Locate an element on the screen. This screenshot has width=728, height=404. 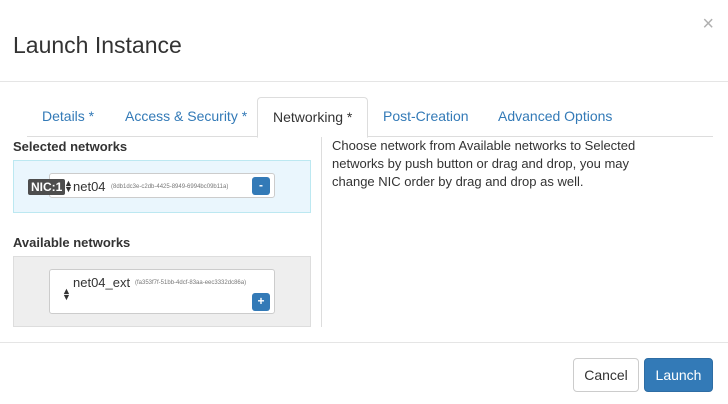
tab-networking: Networking * is located at coordinates (313, 117).